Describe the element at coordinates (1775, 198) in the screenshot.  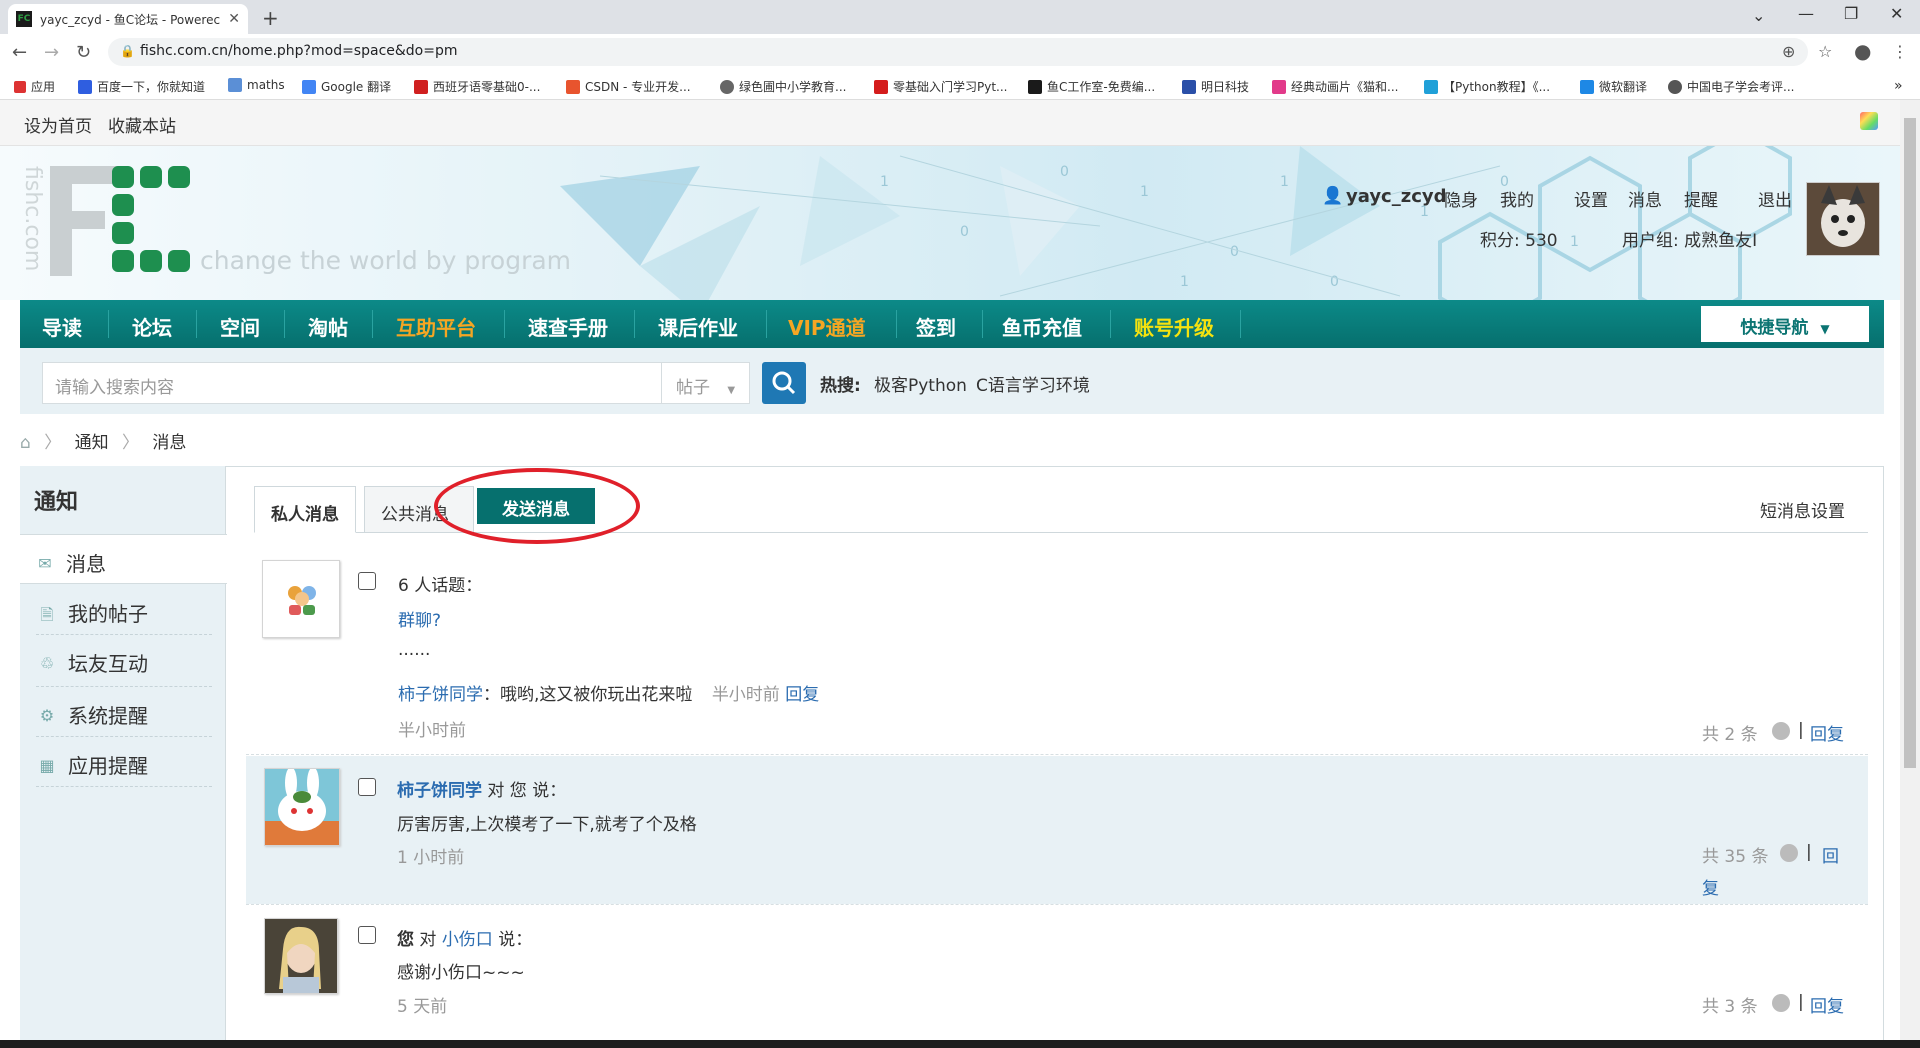
I see `logout-link: 退出` at that location.